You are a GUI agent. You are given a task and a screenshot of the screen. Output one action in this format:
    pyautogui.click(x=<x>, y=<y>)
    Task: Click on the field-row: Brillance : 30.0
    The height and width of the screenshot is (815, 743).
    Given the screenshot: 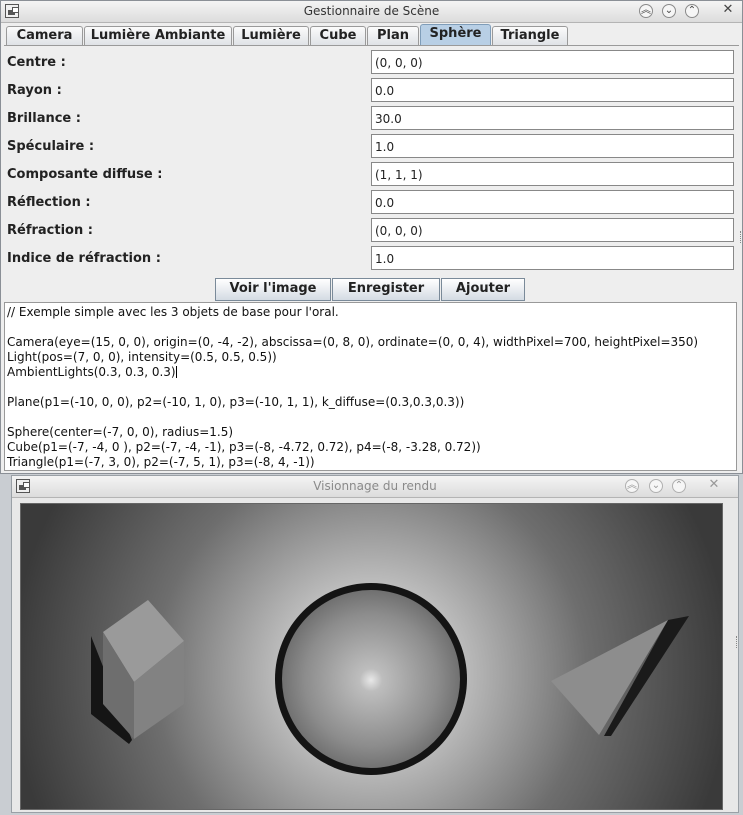 What is the action you would take?
    pyautogui.click(x=371, y=118)
    